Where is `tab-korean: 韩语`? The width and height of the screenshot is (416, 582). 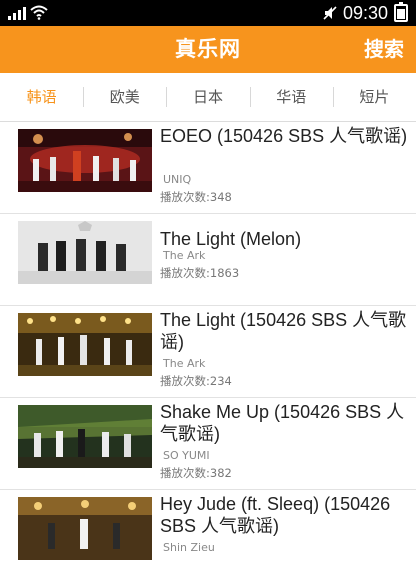 tab-korean: 韩语 is located at coordinates (41, 97).